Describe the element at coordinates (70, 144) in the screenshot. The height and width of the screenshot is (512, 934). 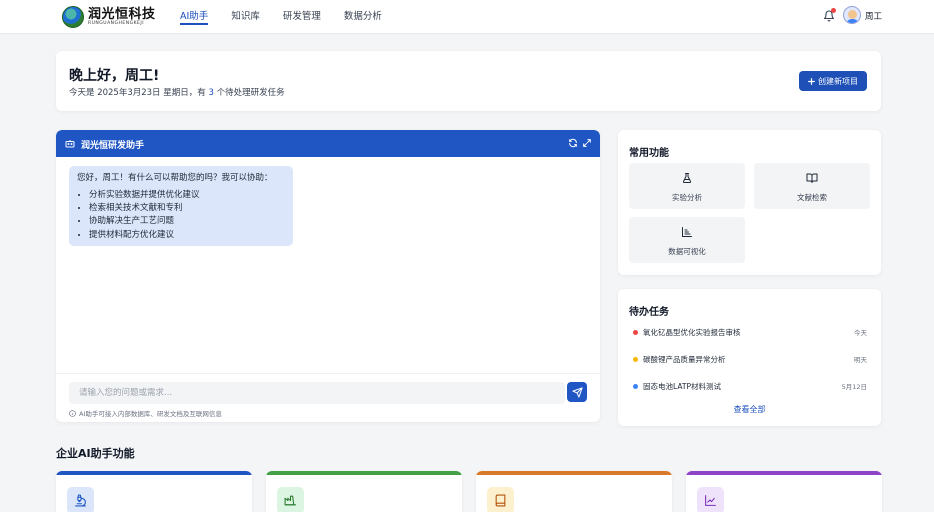
I see `robot-icon` at that location.